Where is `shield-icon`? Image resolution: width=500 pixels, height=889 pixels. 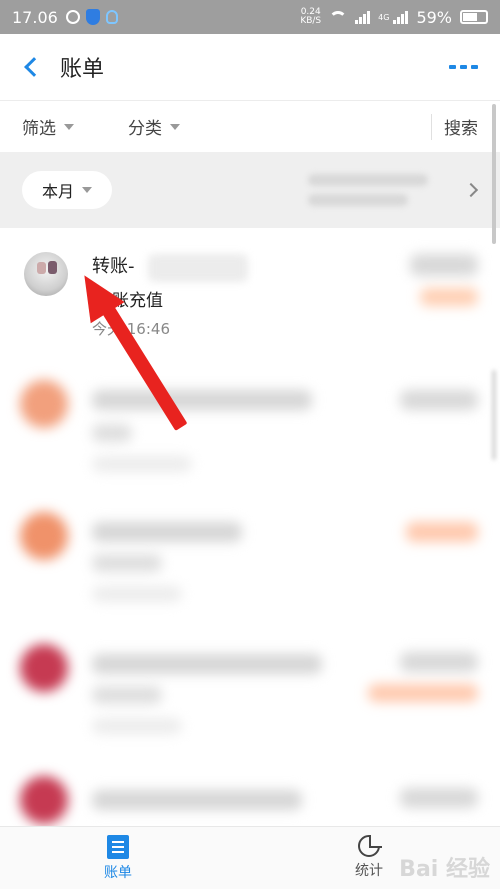
shield-icon is located at coordinates (92, 17).